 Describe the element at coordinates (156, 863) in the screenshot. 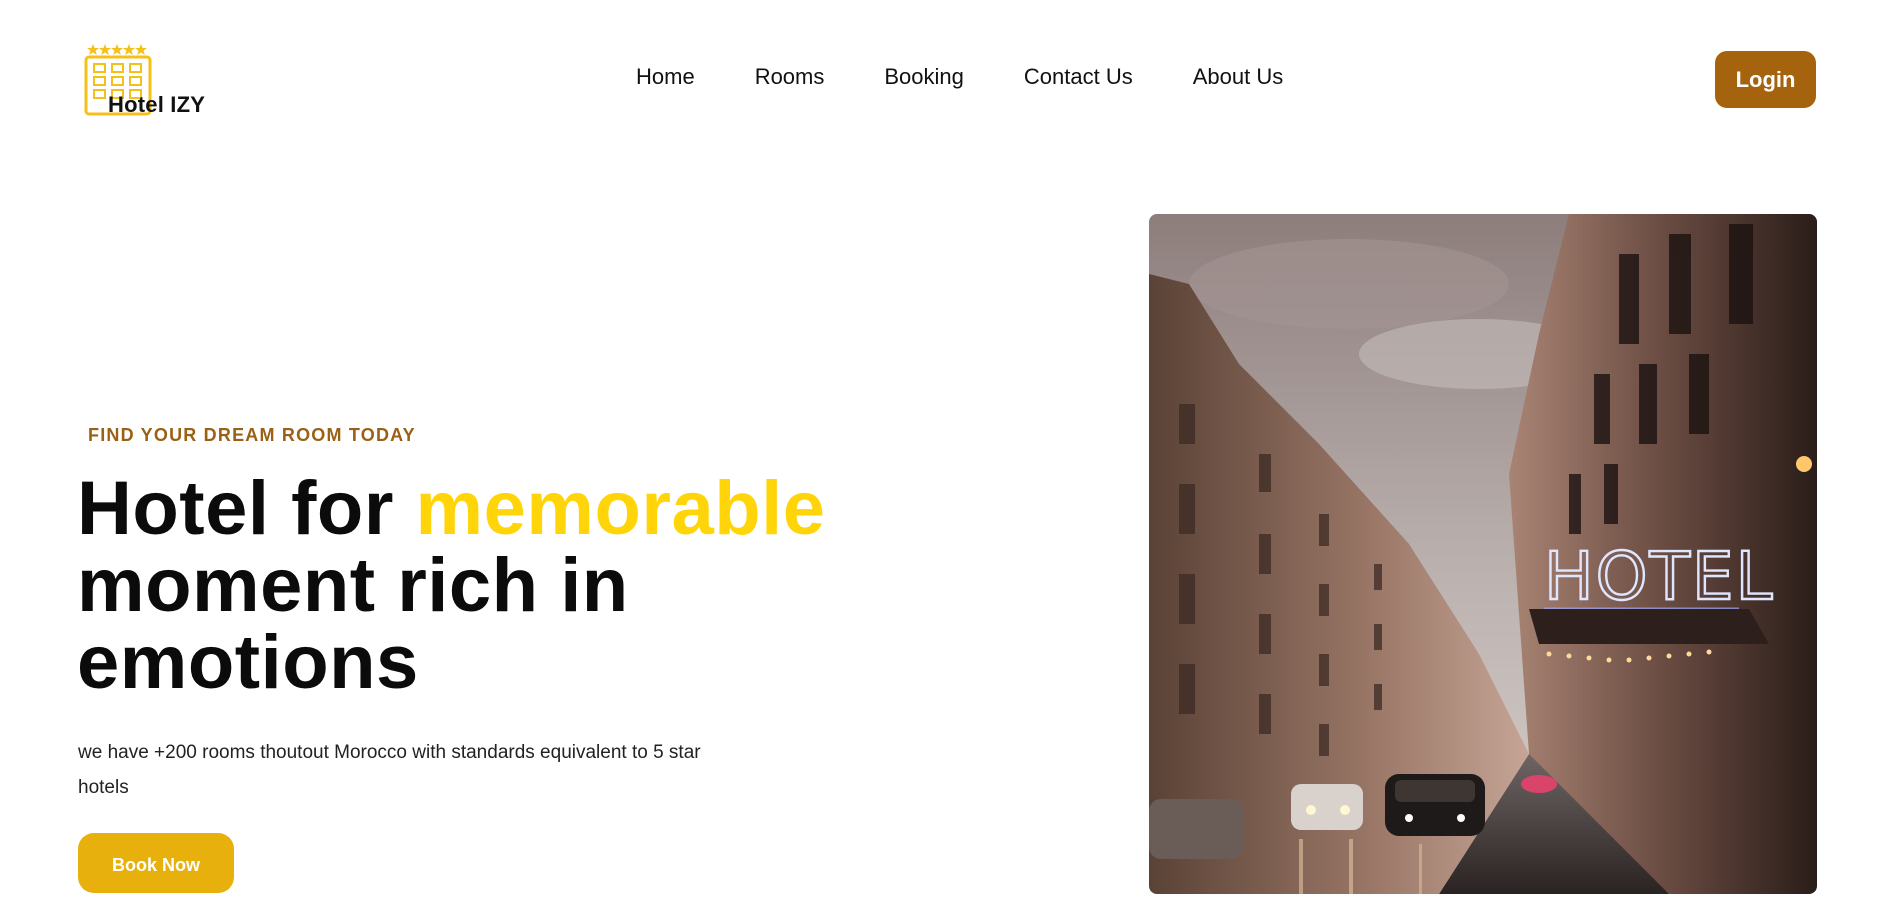

I see `book-now-button: Book Now` at that location.